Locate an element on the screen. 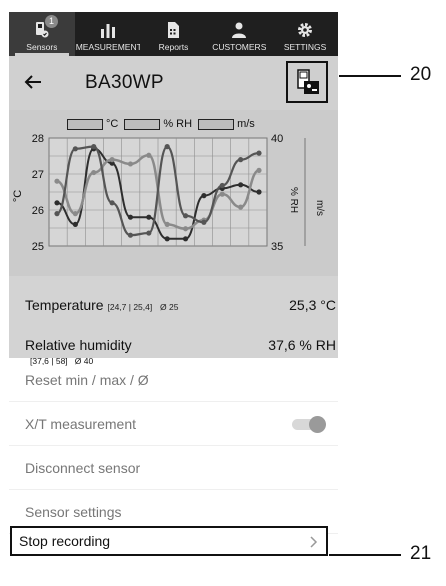  right-tick-label: 40 is located at coordinates (277, 139).